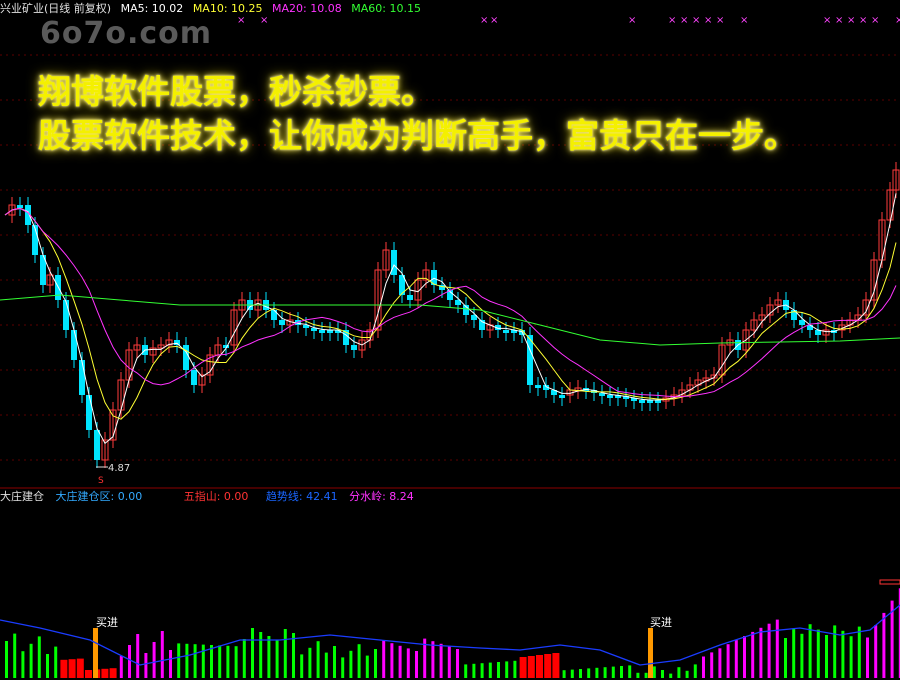 The image size is (900, 680). Describe the element at coordinates (301, 496) in the screenshot. I see `indicator-trend-line: 趋势线: 42.41` at that location.